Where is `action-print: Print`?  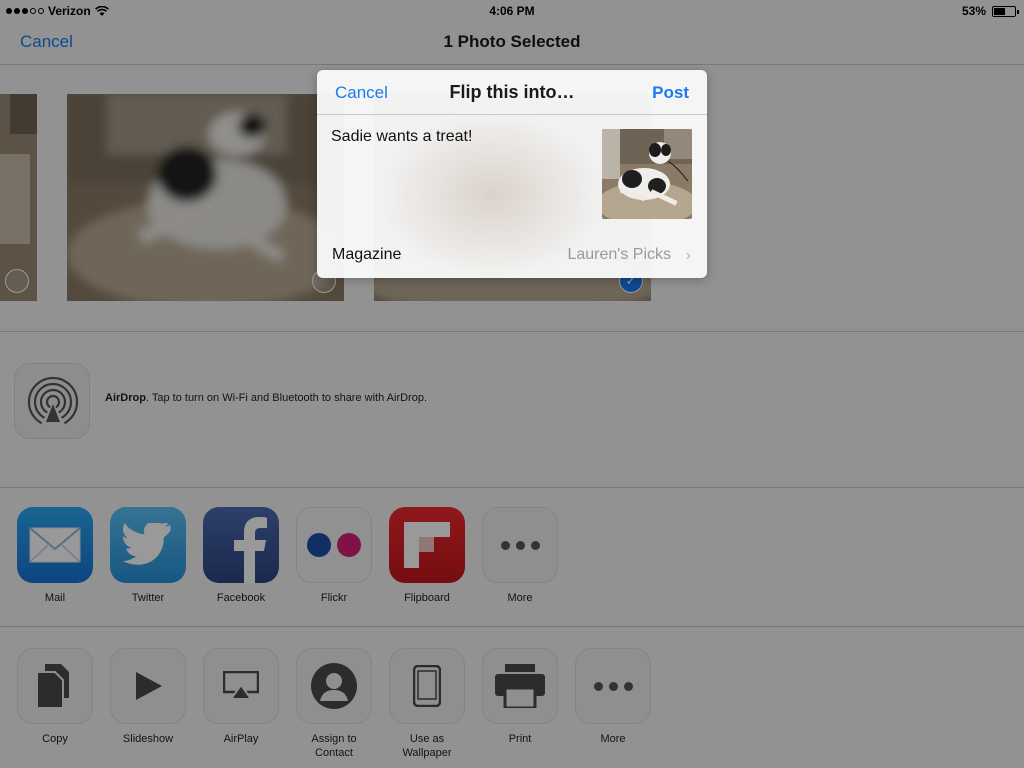
action-print: Print is located at coordinates (520, 697).